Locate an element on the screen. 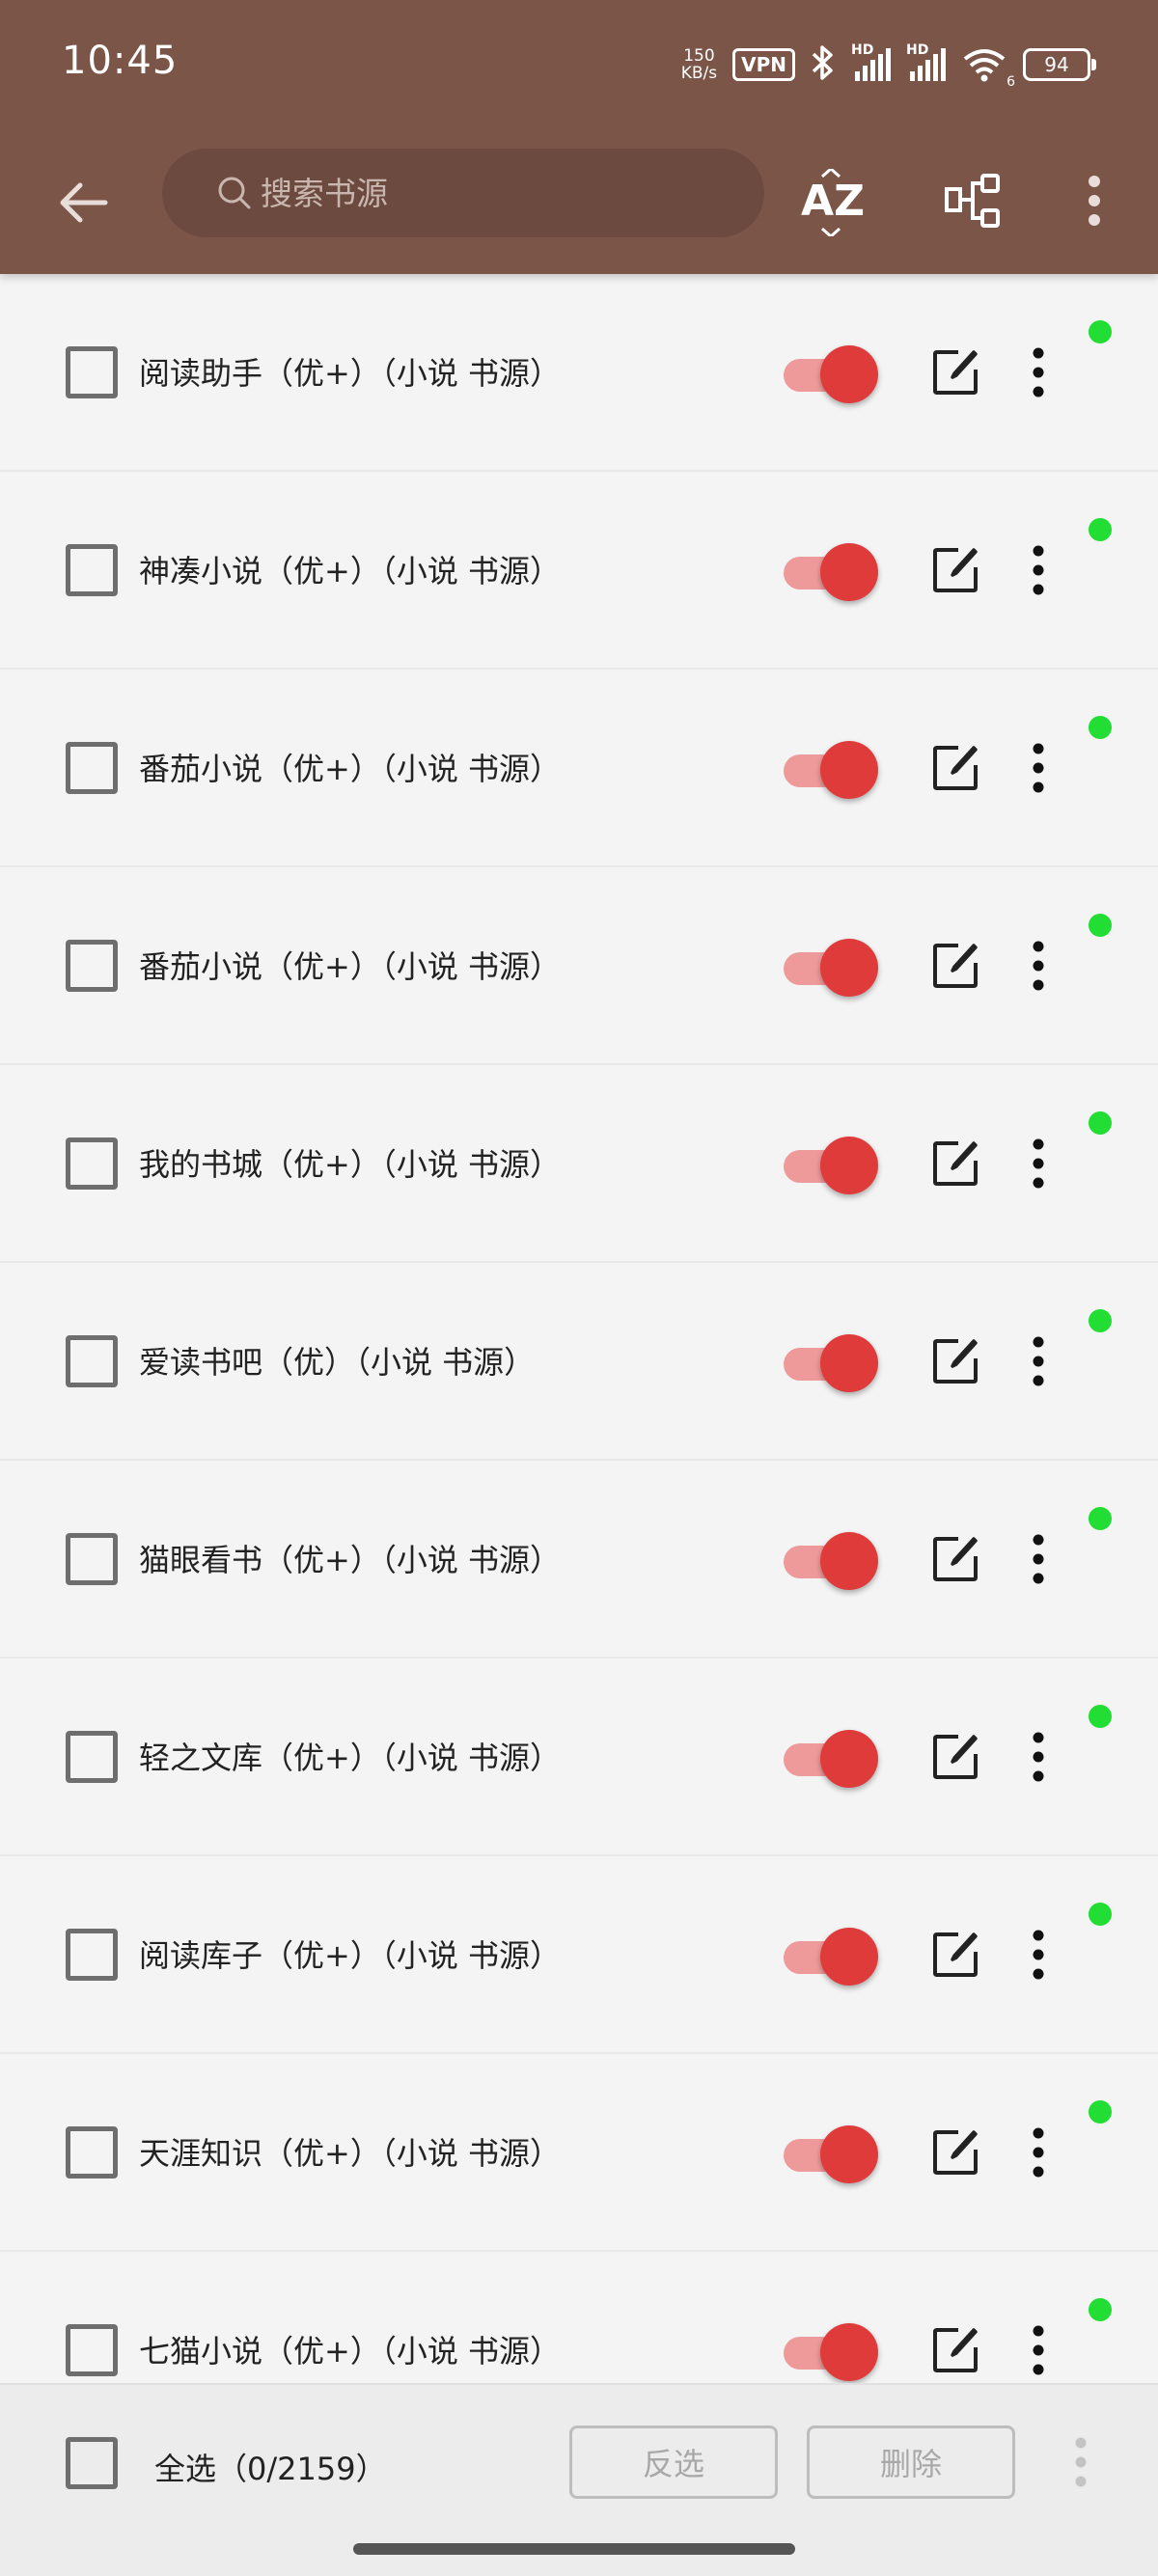  source-row: 猫眼看书（优+）（小说 书源） is located at coordinates (579, 1560).